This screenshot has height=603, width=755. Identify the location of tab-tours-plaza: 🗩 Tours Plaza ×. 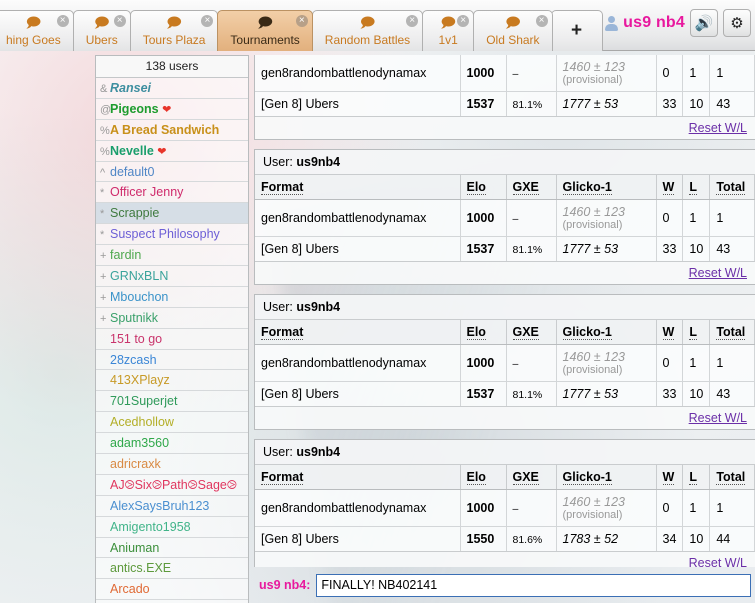
(174, 30).